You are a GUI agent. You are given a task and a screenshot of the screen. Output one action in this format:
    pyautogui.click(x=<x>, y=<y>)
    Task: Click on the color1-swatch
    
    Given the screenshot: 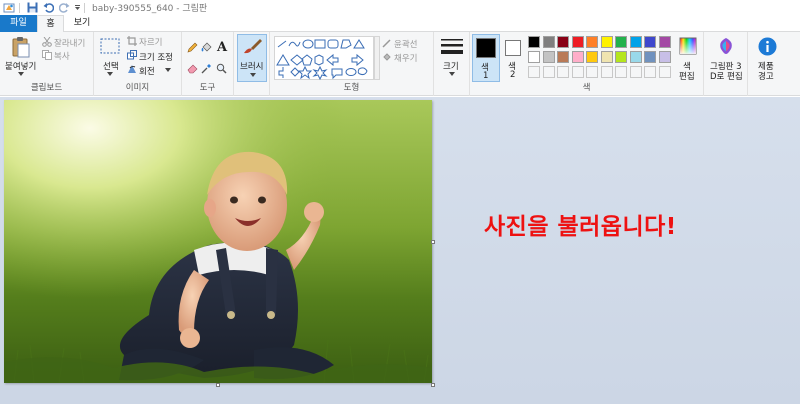 What is the action you would take?
    pyautogui.click(x=486, y=48)
    